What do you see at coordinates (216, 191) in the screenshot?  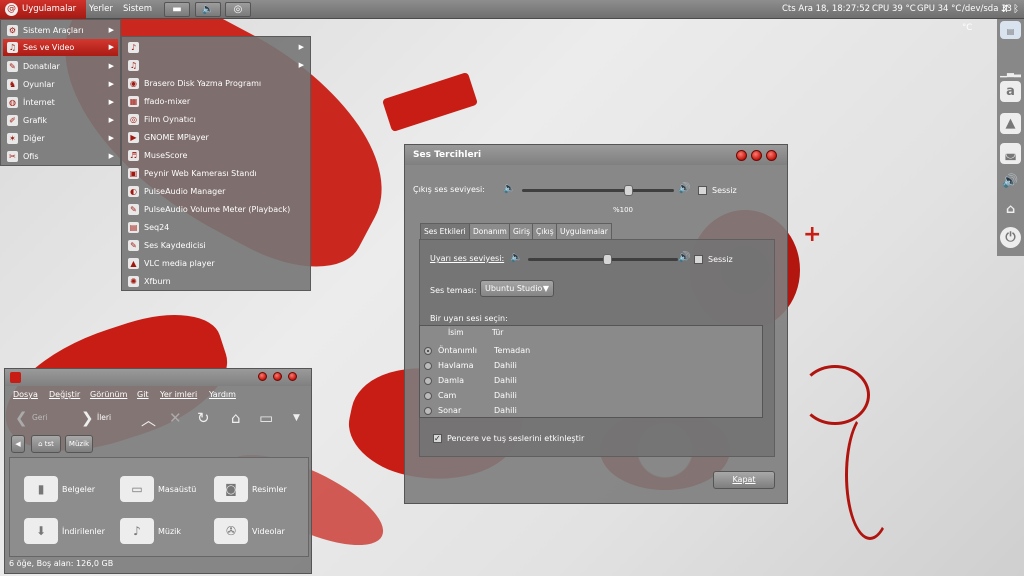 I see `submenu-item-pulseaudio-manager: ◐ PulseAudio Manager` at bounding box center [216, 191].